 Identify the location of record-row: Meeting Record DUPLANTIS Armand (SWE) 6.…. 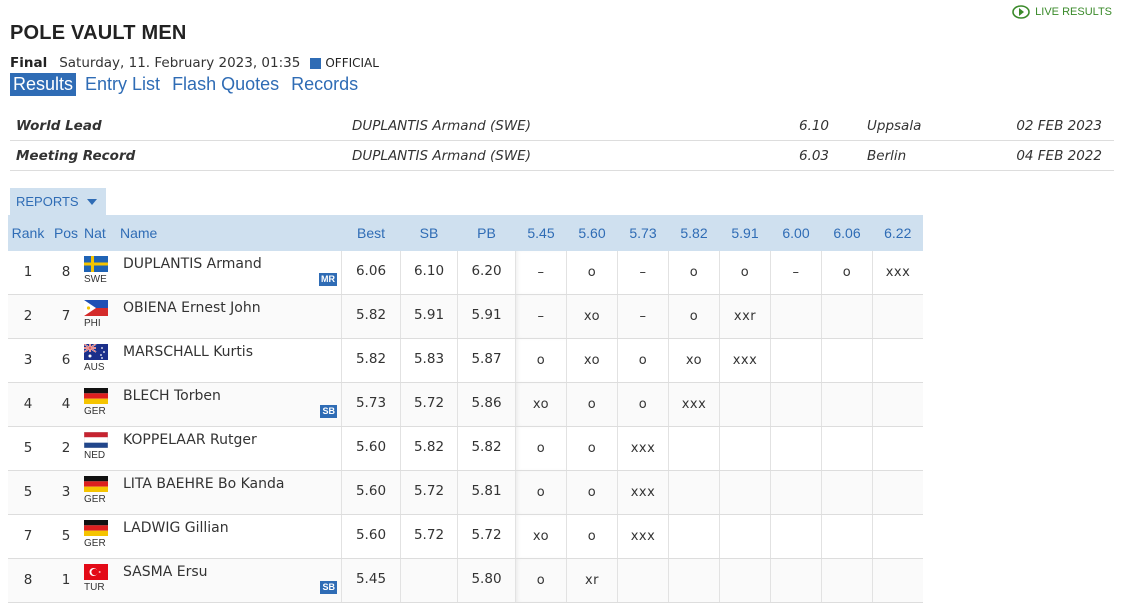
(562, 155).